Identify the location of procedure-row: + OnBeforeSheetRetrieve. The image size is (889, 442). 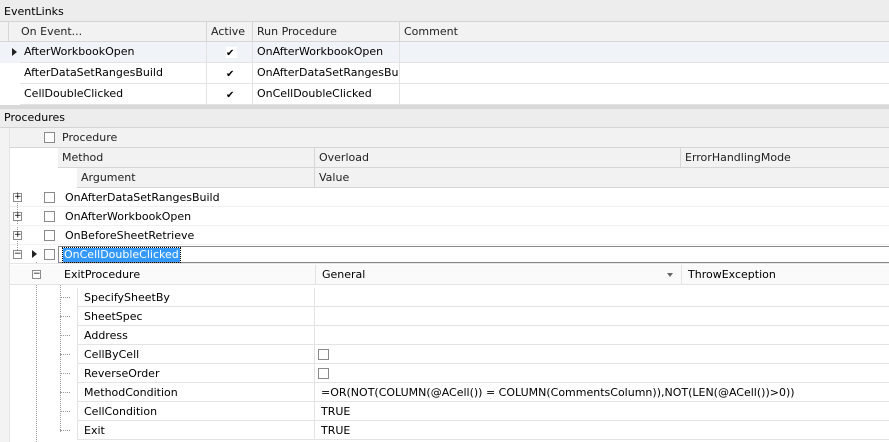
(449, 235).